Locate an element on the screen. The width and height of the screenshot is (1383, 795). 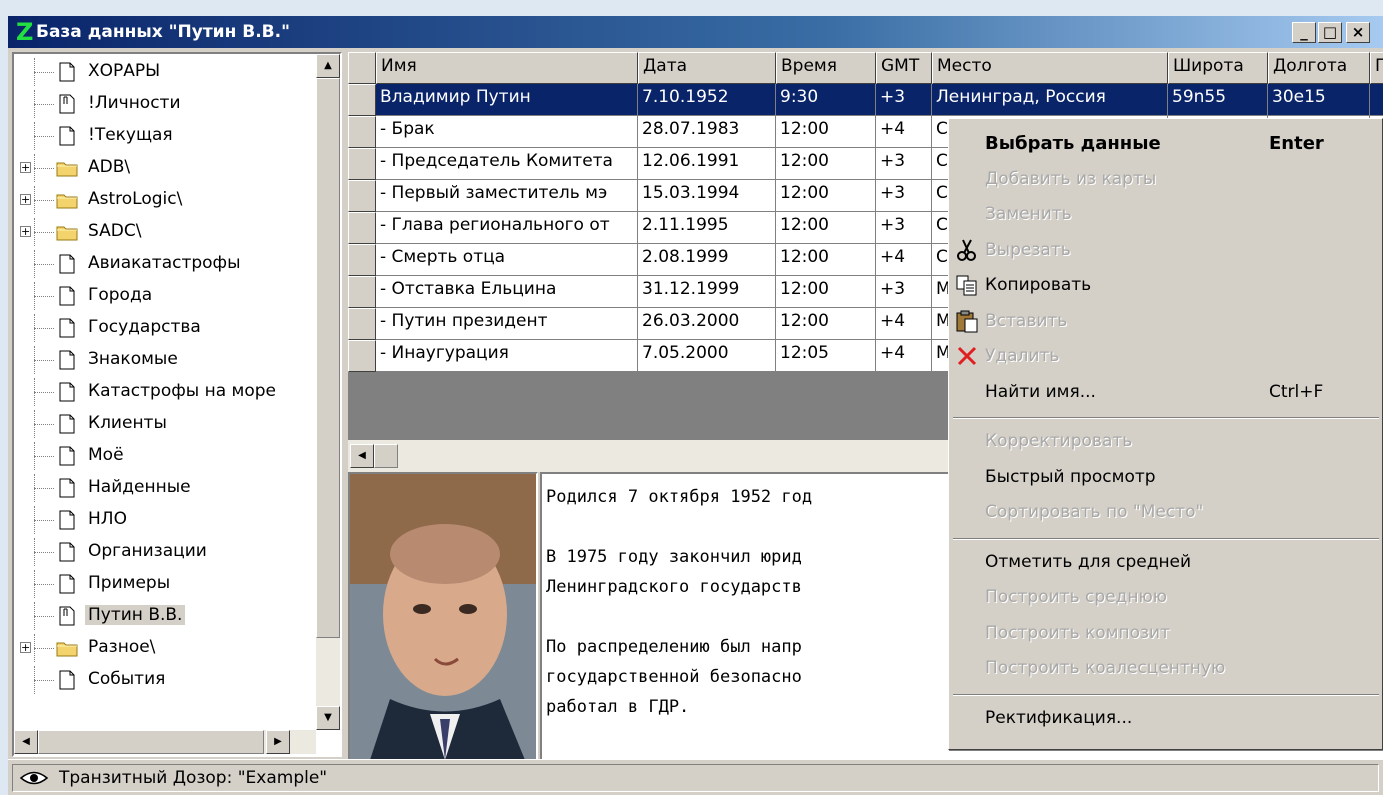
table-cell: - Глава регионального от is located at coordinates (507, 228).